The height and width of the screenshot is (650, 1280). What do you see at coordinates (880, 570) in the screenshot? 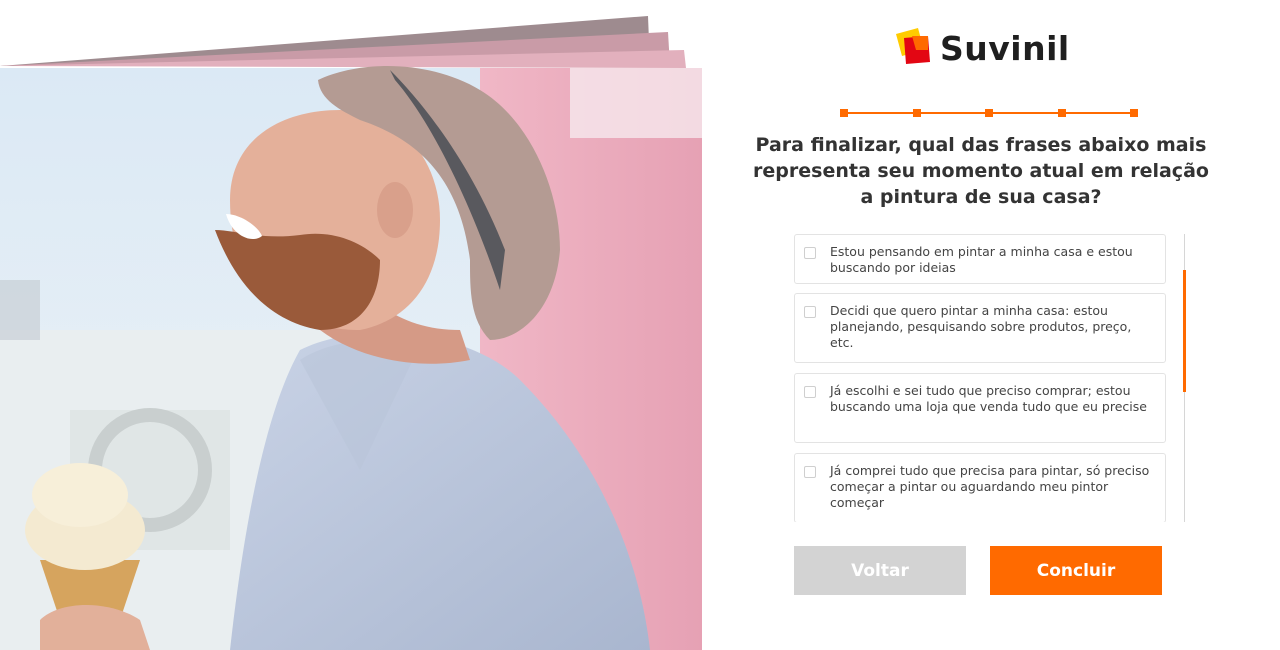
I see `back-button: Voltar` at bounding box center [880, 570].